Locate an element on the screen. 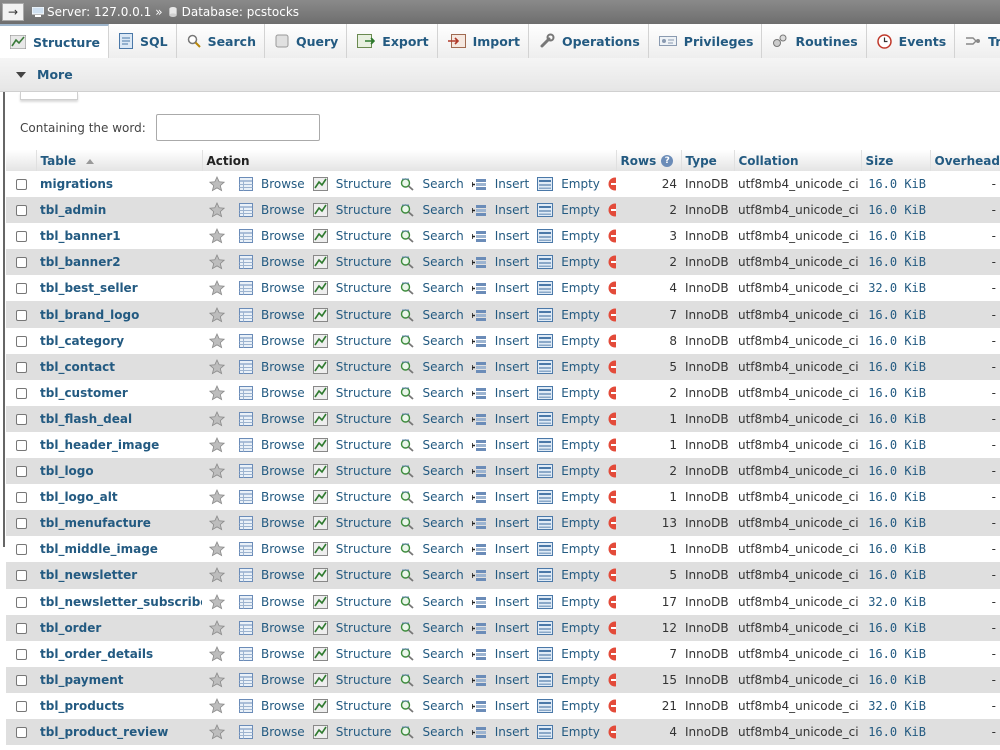 Image resolution: width=1000 pixels, height=750 pixels. table-name-link: tbl_header_image is located at coordinates (99, 445).